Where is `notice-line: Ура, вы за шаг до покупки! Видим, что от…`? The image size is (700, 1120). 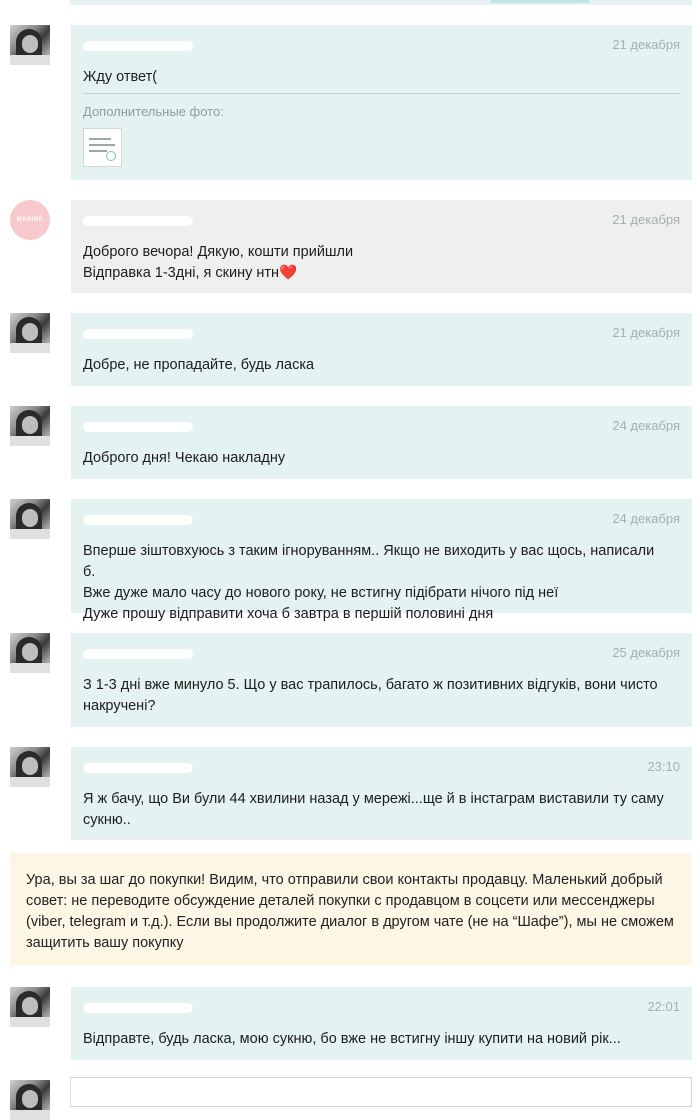 notice-line: Ура, вы за шаг до покупки! Видим, что от… is located at coordinates (344, 880).